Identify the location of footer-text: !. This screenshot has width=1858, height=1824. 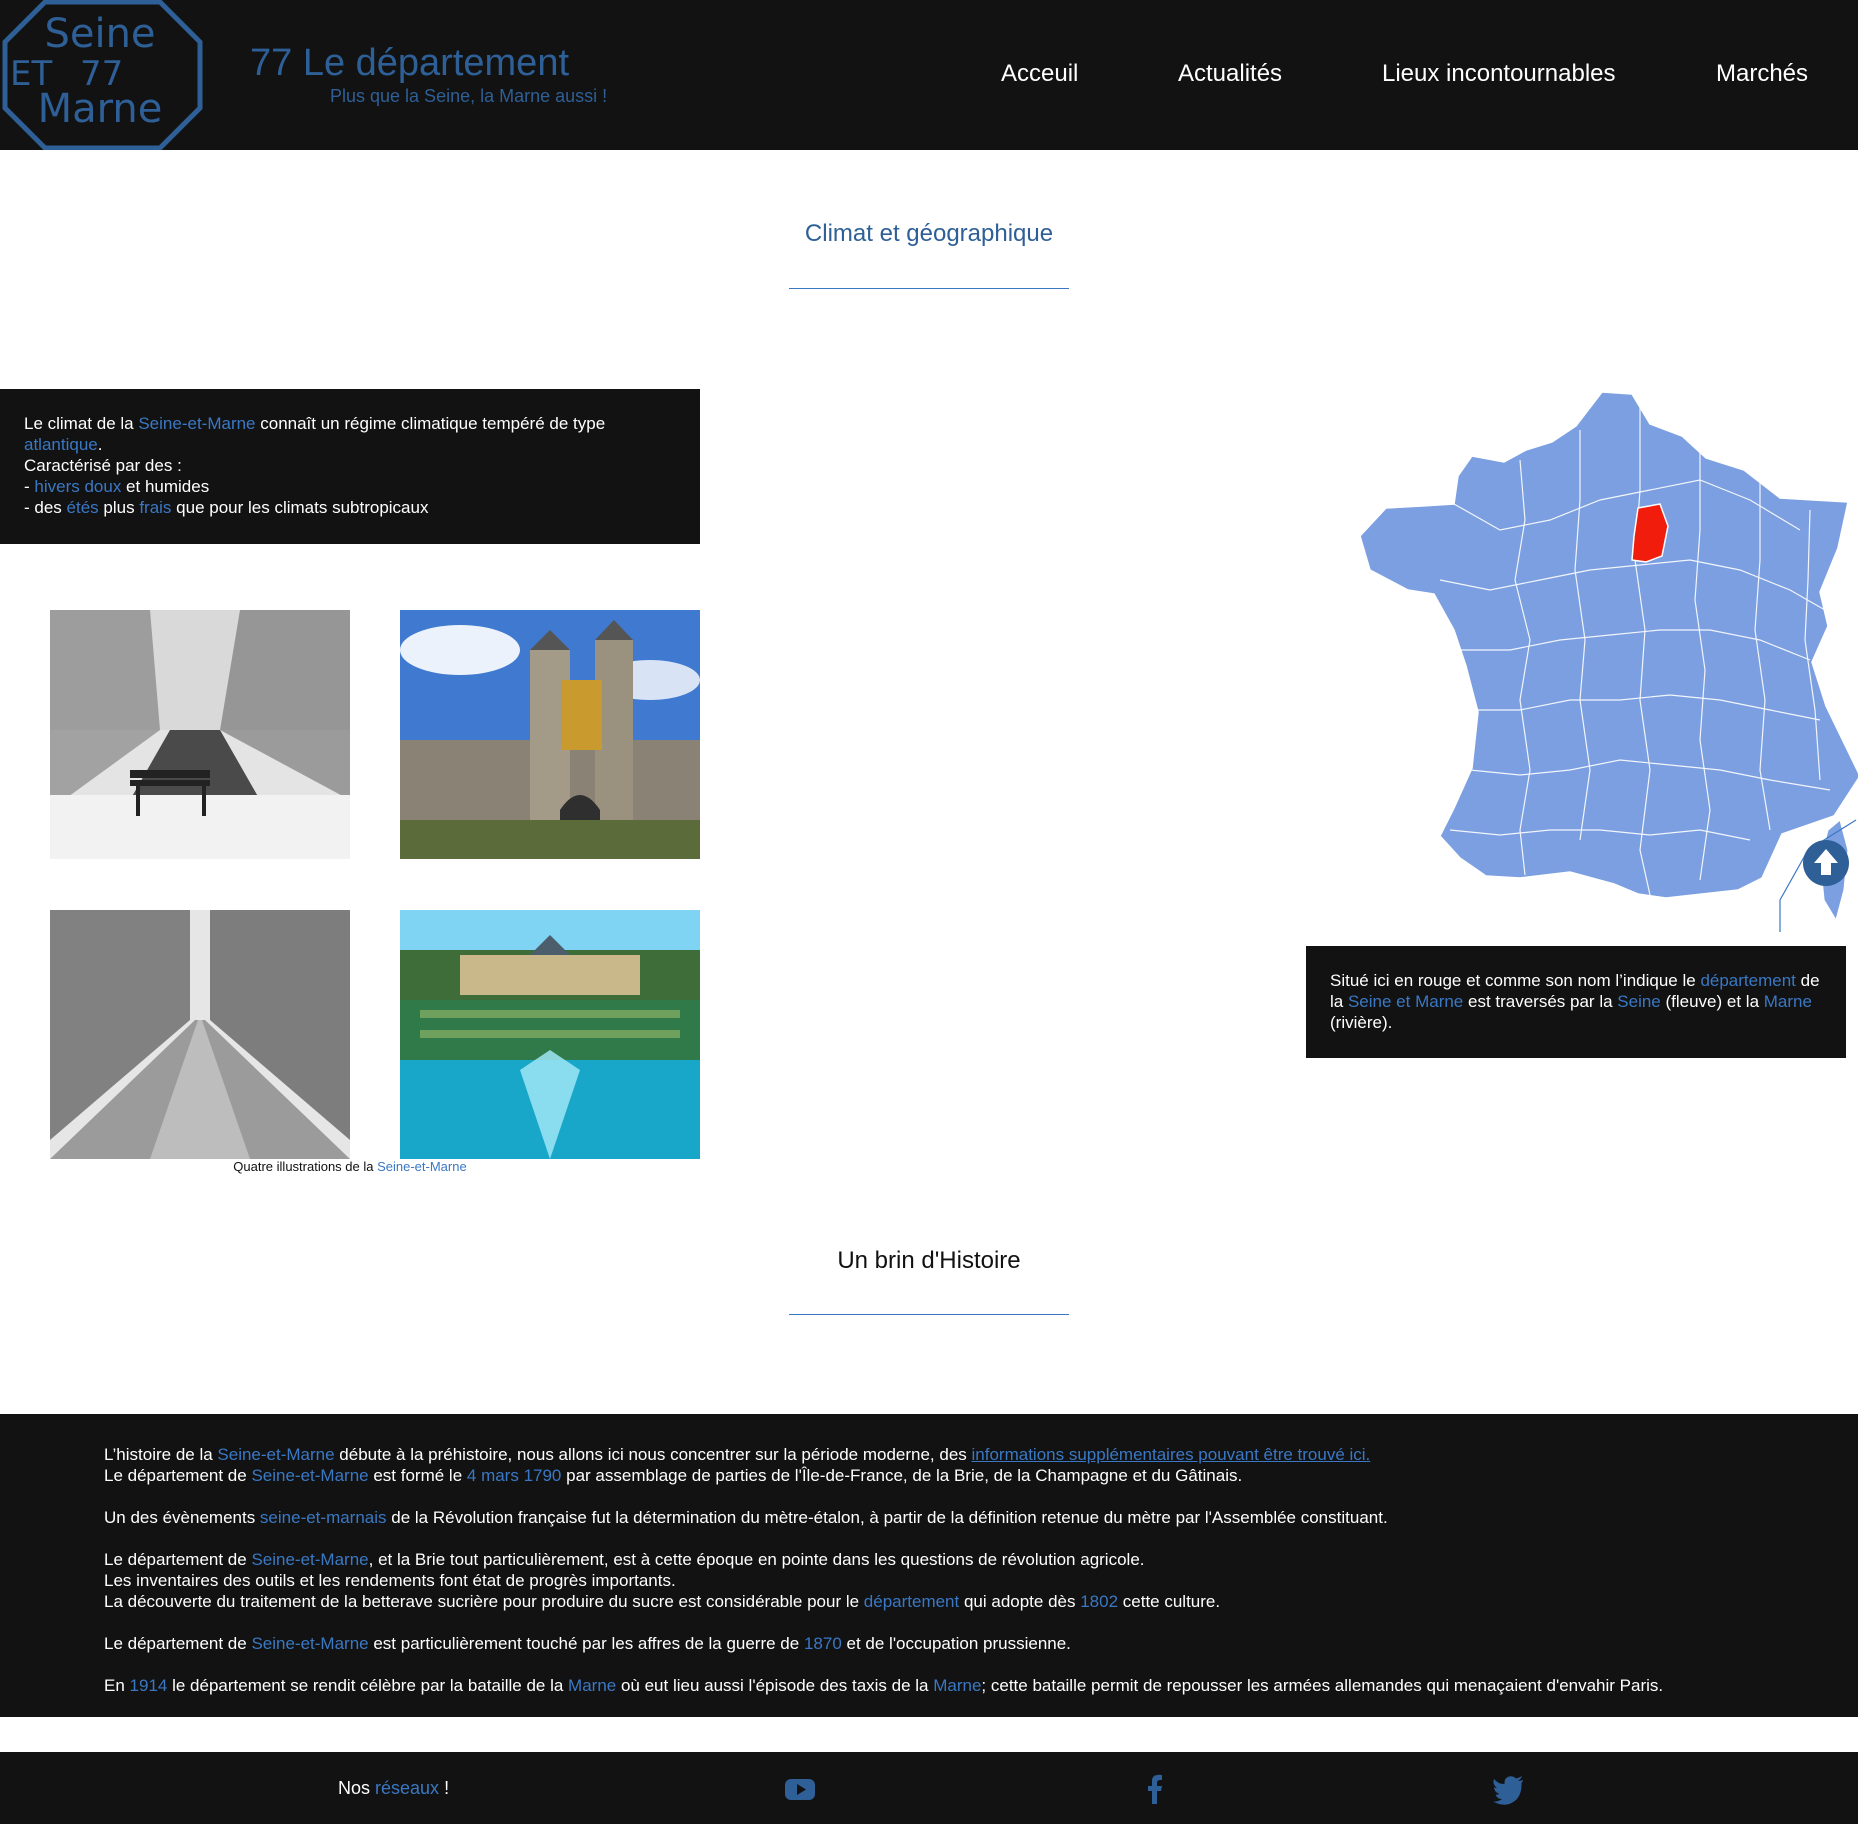
(444, 1788).